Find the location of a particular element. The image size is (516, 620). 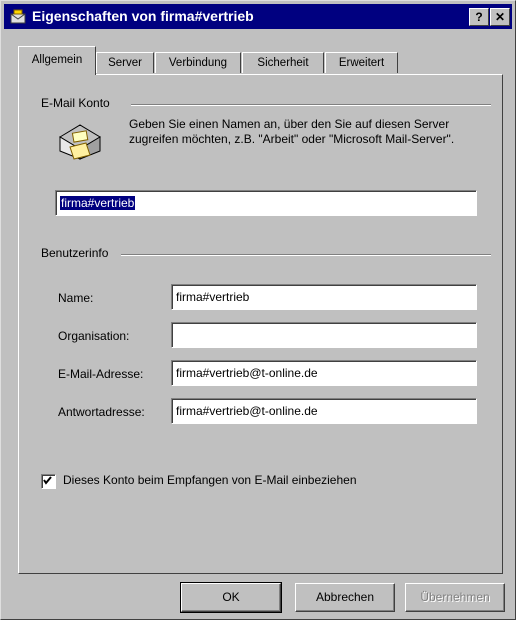

account-name-selected-text: firma#vertrieb is located at coordinates (98, 203).